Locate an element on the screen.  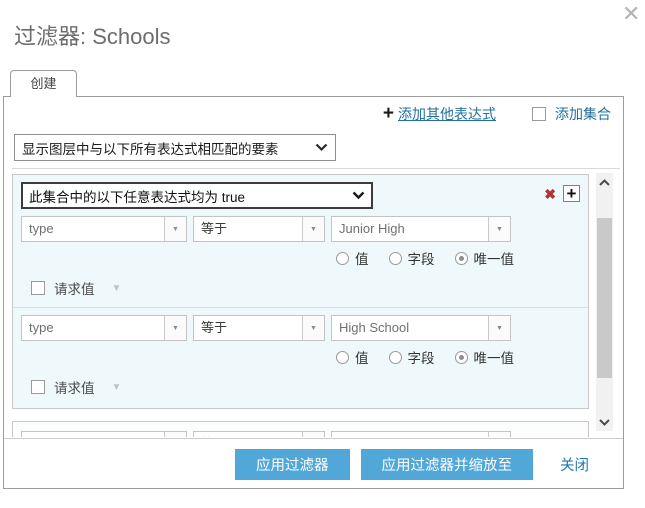
value-value: Junior High is located at coordinates (372, 228).